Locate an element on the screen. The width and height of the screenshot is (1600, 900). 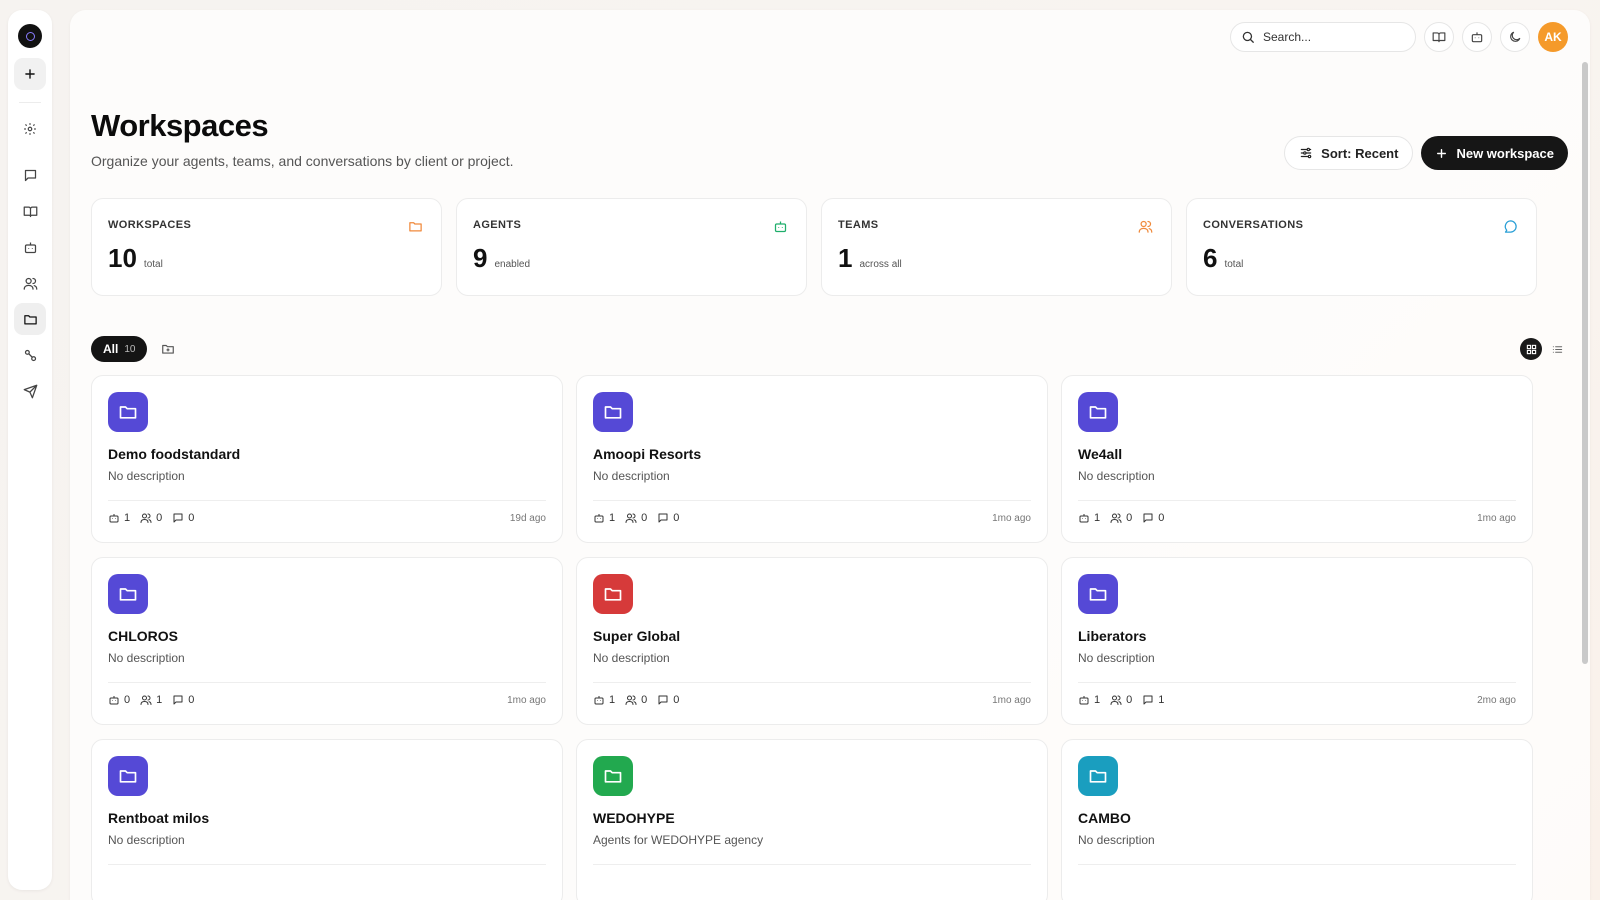
left-rail is located at coordinates (30, 450).